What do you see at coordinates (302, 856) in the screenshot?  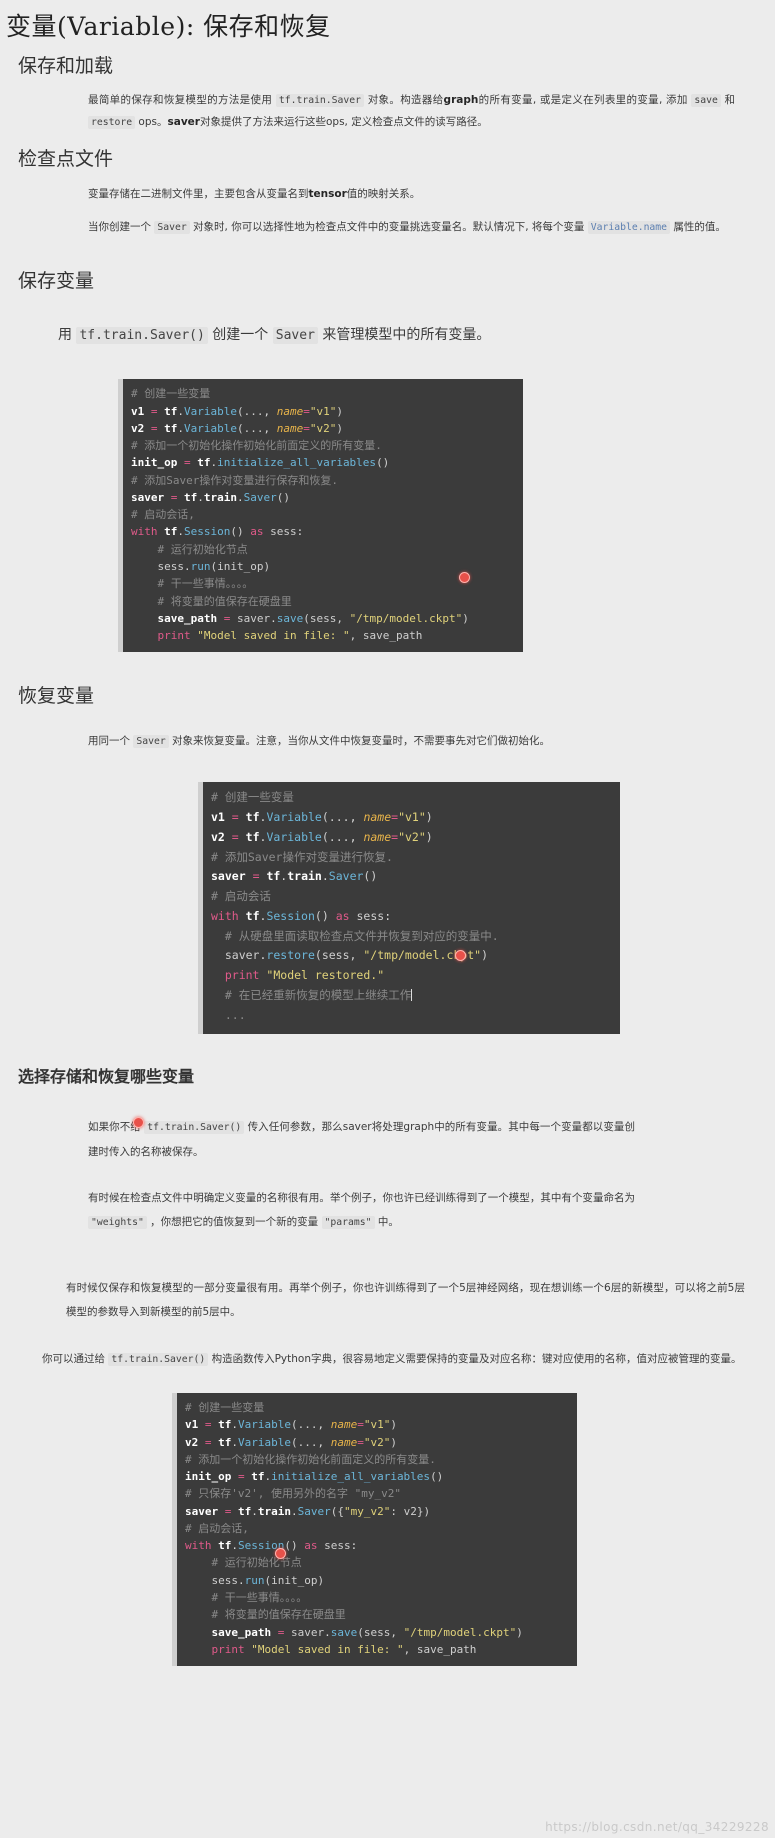 I see `code-line: # 添加Saver操作对变量进行恢复.` at bounding box center [302, 856].